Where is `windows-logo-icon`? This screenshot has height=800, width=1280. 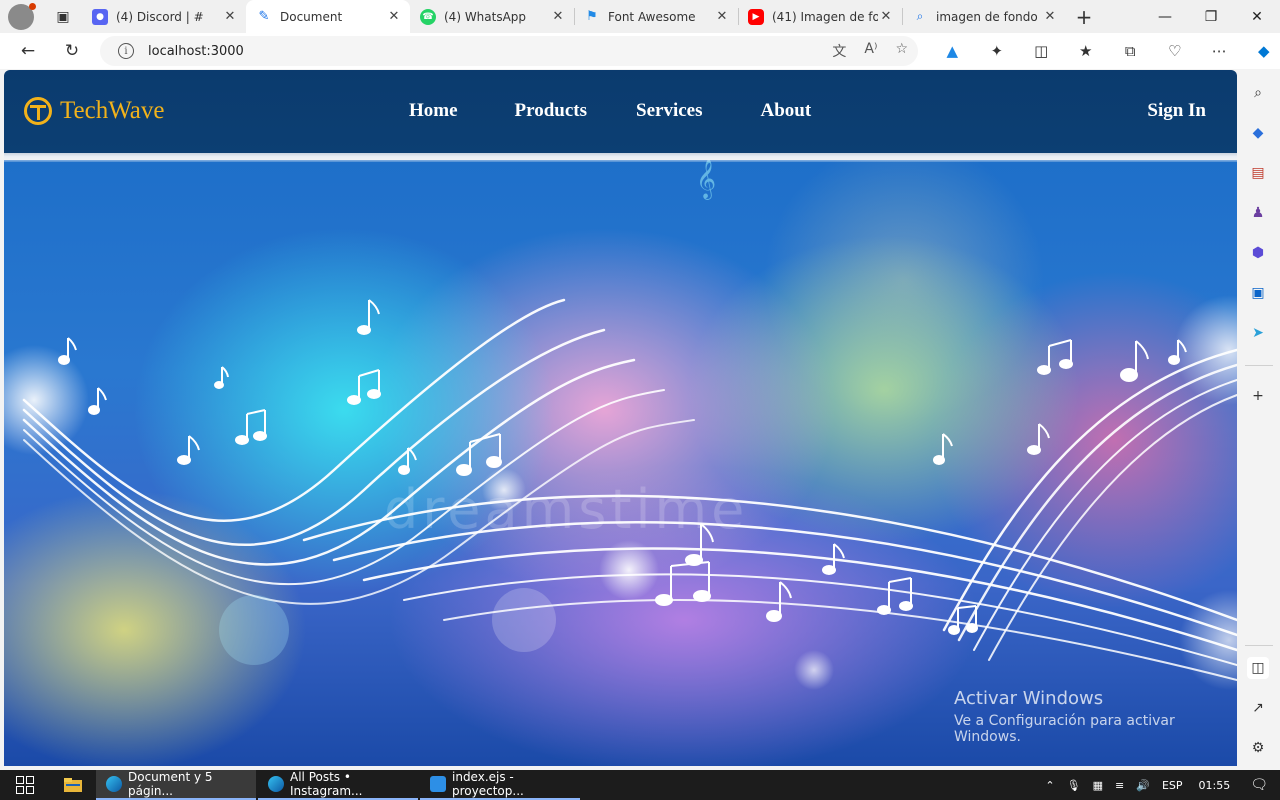 windows-logo-icon is located at coordinates (25, 785).